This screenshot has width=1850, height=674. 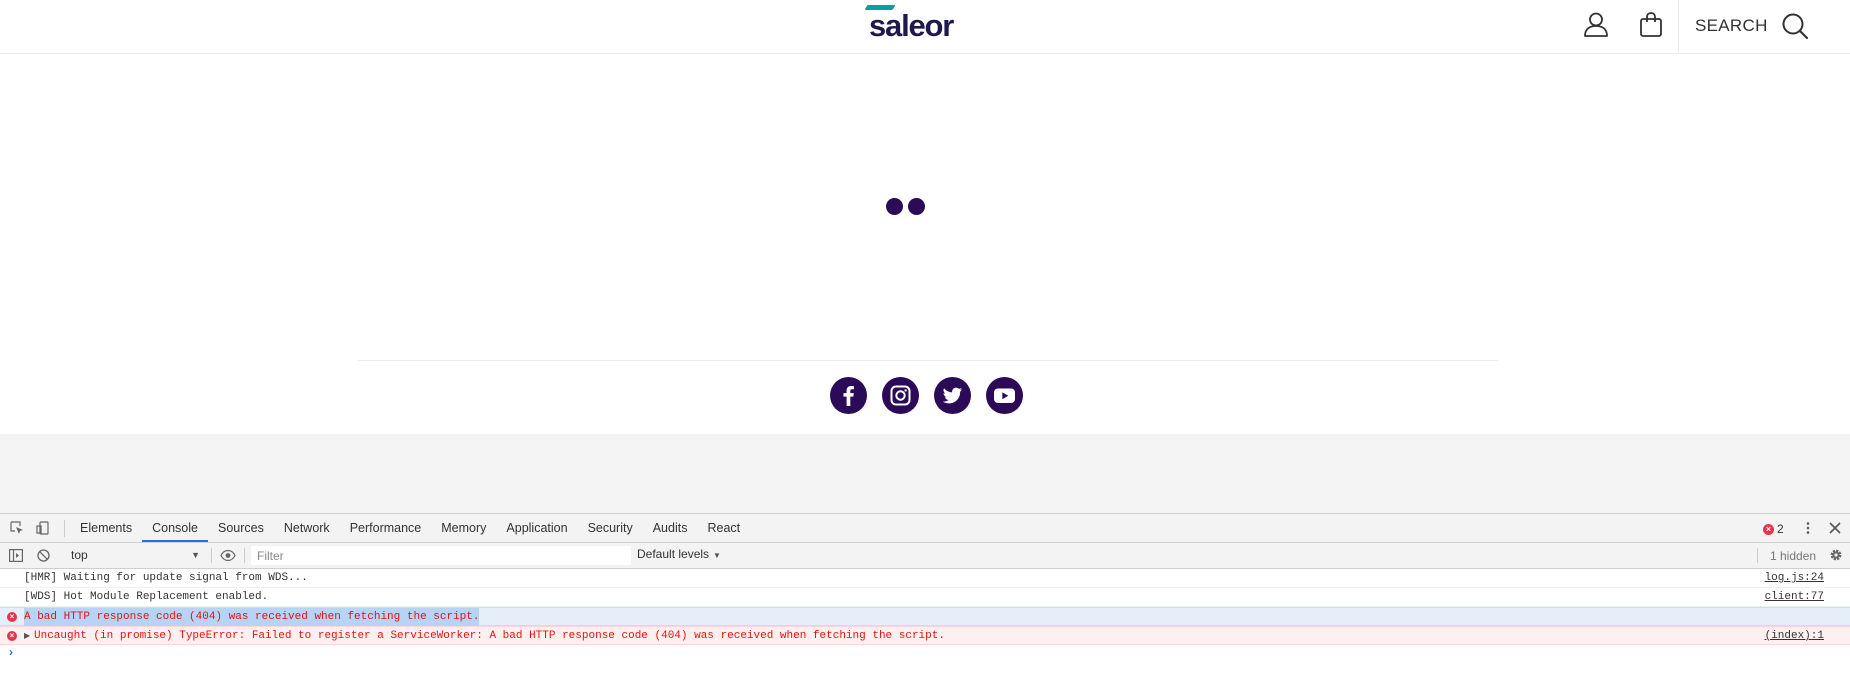 I want to click on tab-security: Security, so click(x=610, y=528).